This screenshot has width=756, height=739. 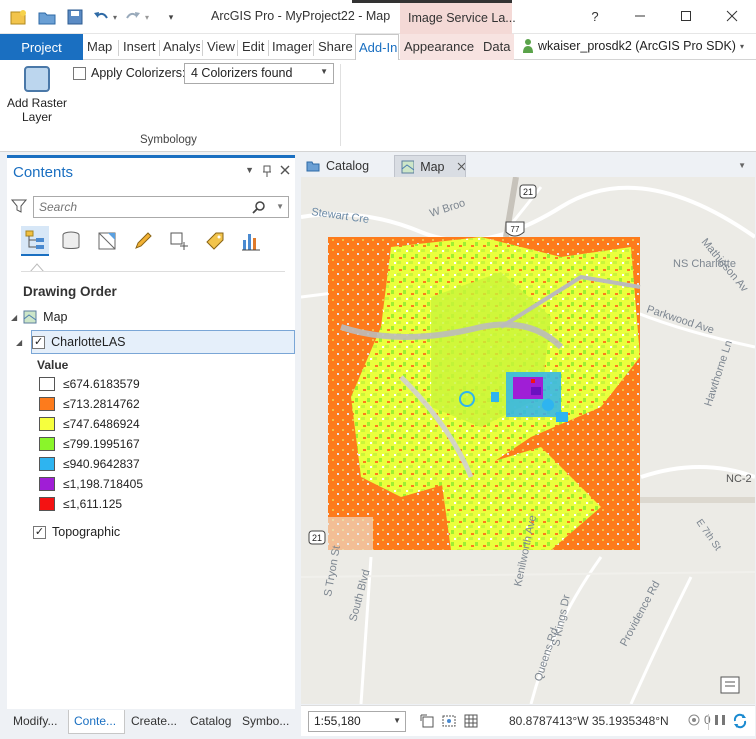 I want to click on search-options-icon: ▼, so click(x=280, y=206).